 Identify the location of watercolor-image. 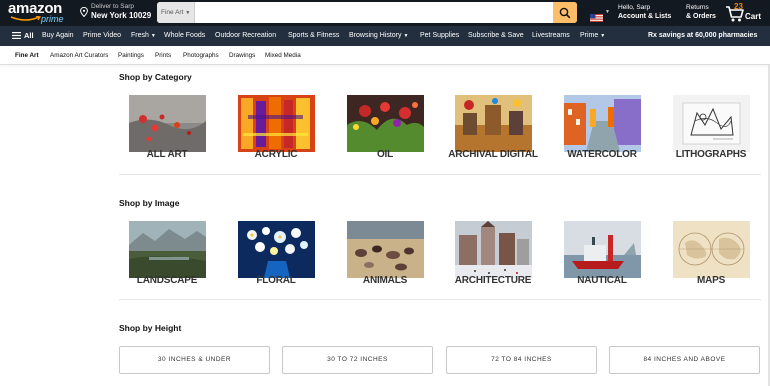
(602, 123).